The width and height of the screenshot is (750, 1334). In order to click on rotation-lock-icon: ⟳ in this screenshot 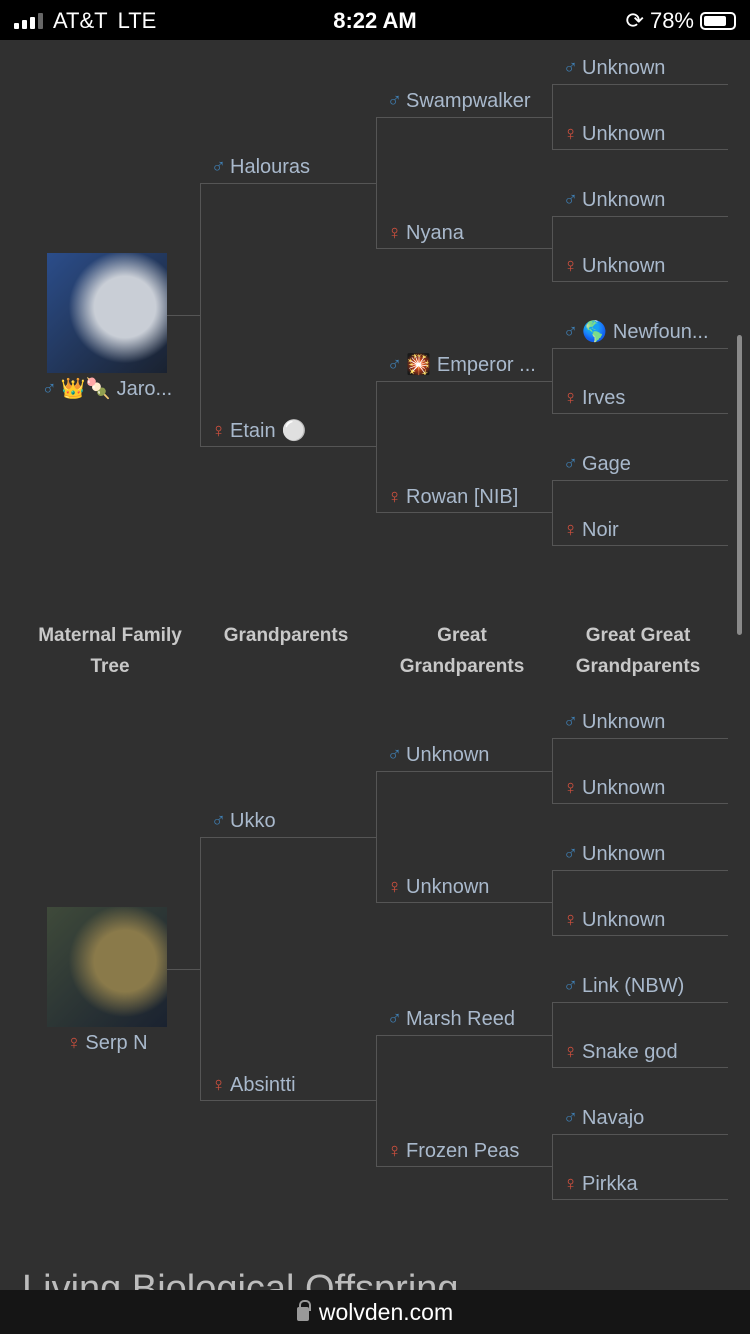, I will do `click(634, 20)`.